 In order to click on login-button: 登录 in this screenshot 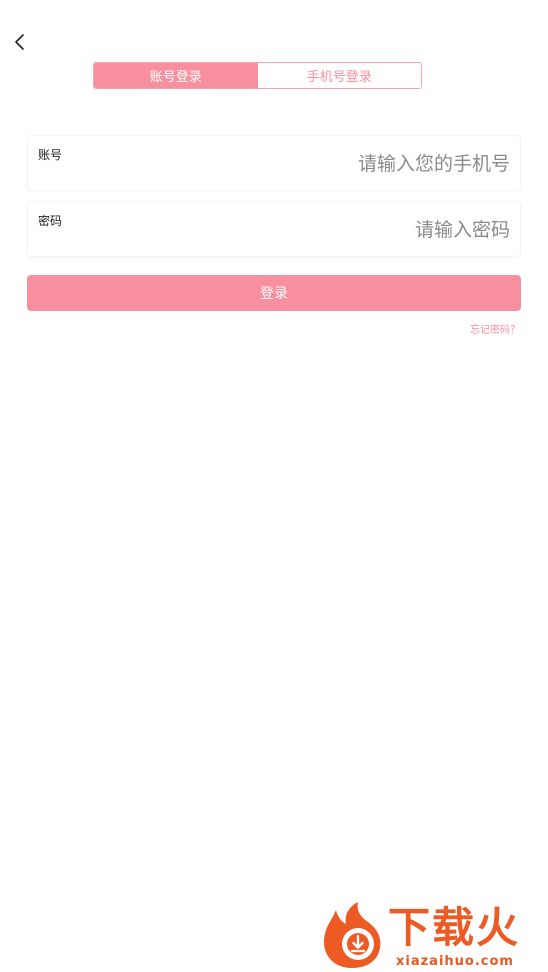, I will do `click(274, 293)`.